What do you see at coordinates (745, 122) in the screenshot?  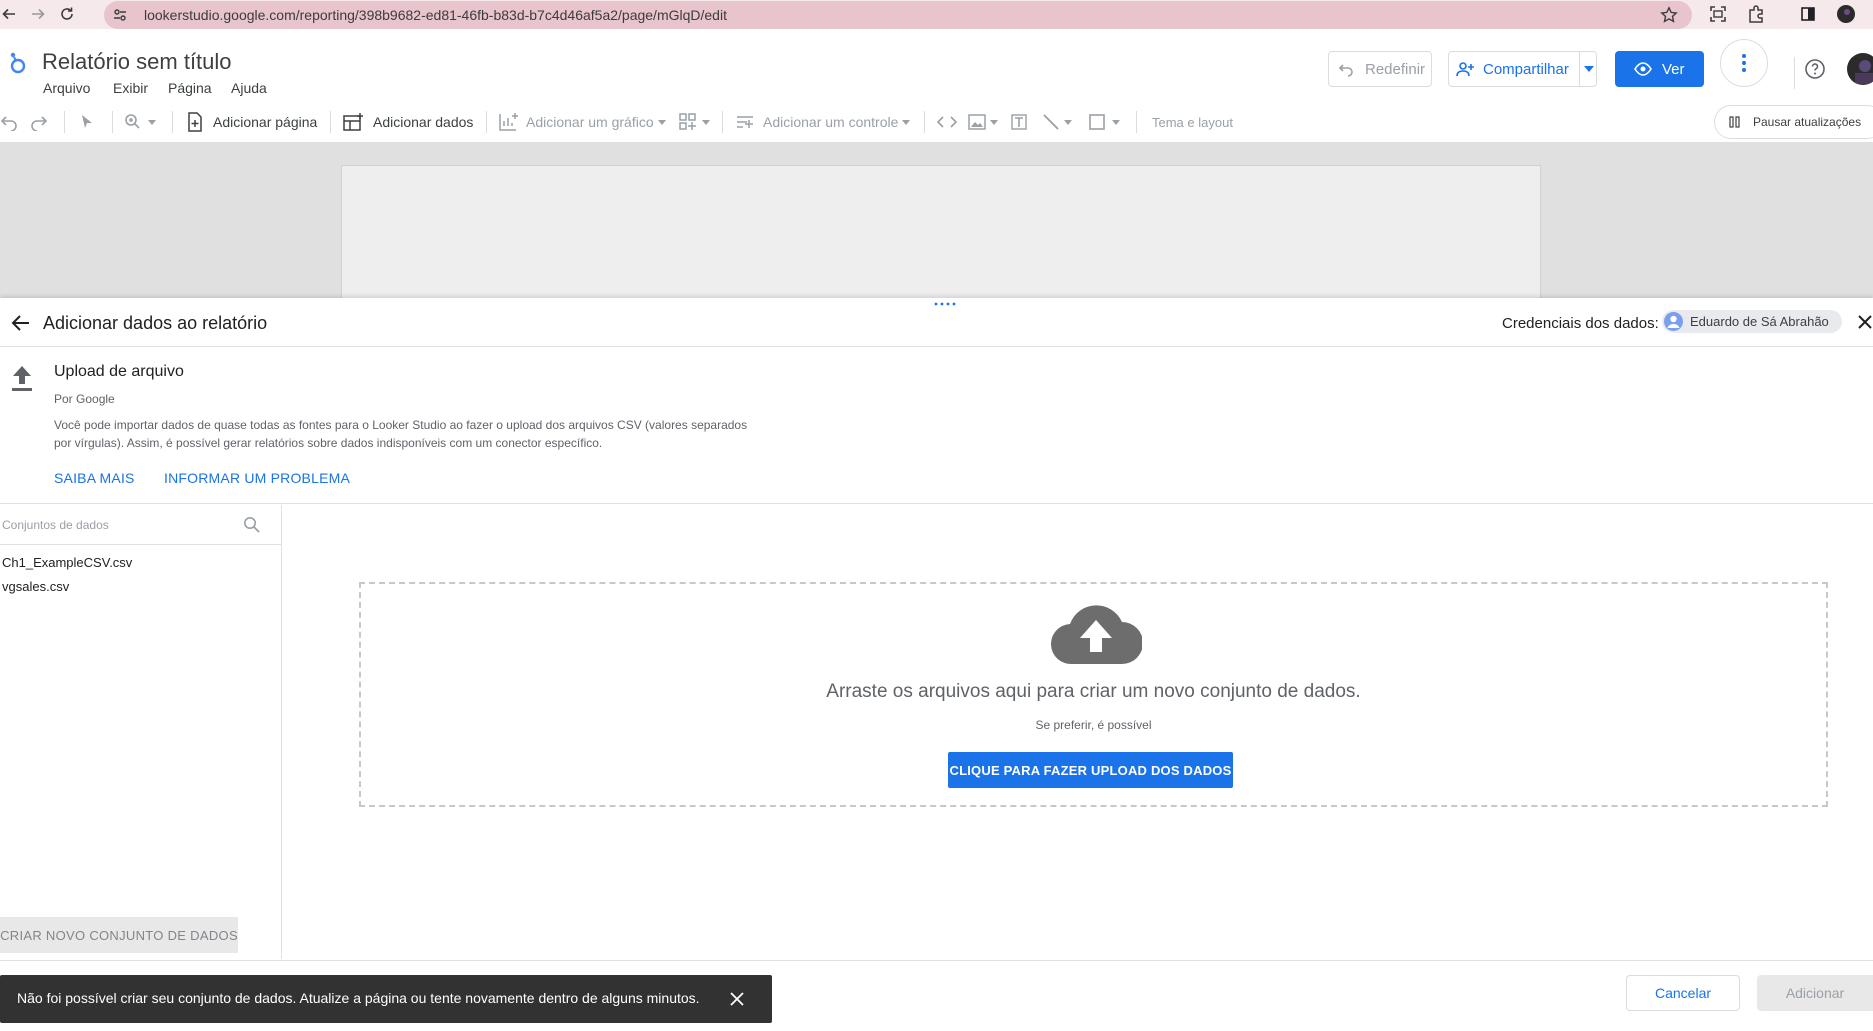 I see `control-icon` at bounding box center [745, 122].